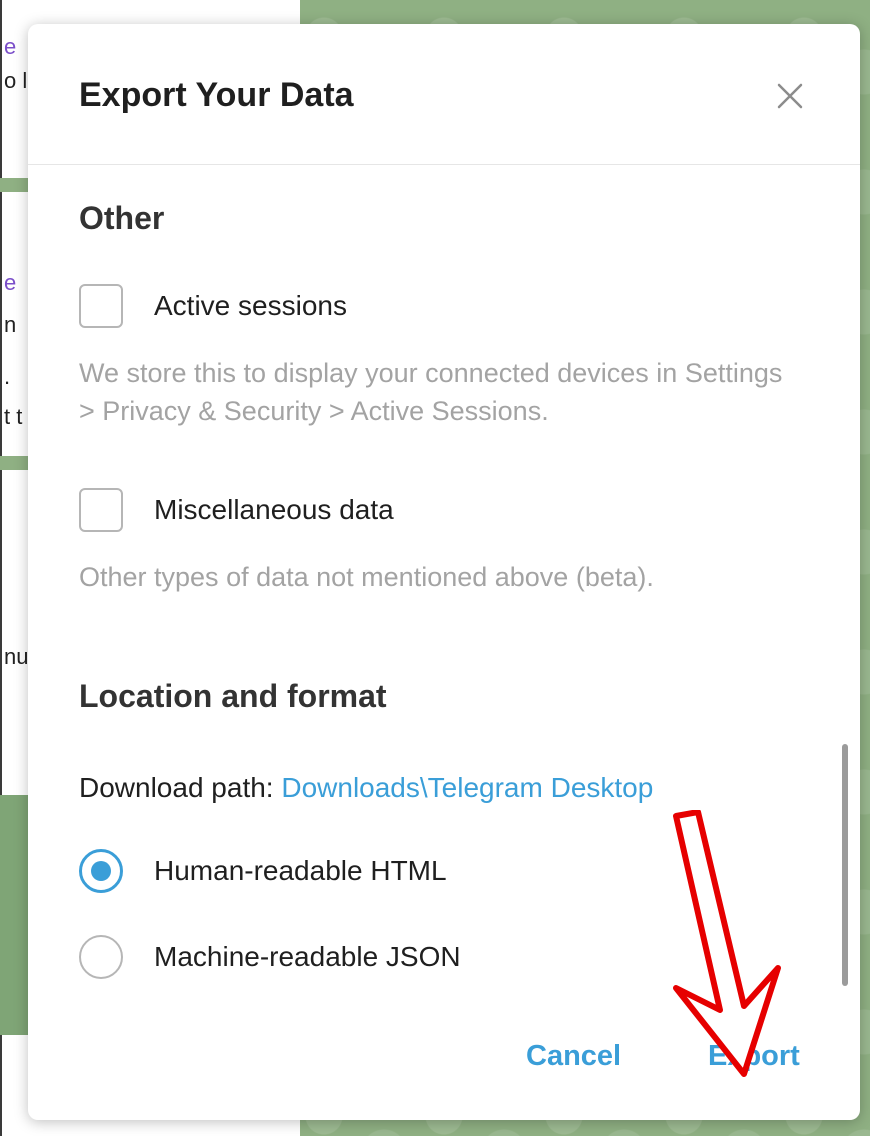  What do you see at coordinates (216, 95) in the screenshot?
I see `dialog-title: Export Your Data` at bounding box center [216, 95].